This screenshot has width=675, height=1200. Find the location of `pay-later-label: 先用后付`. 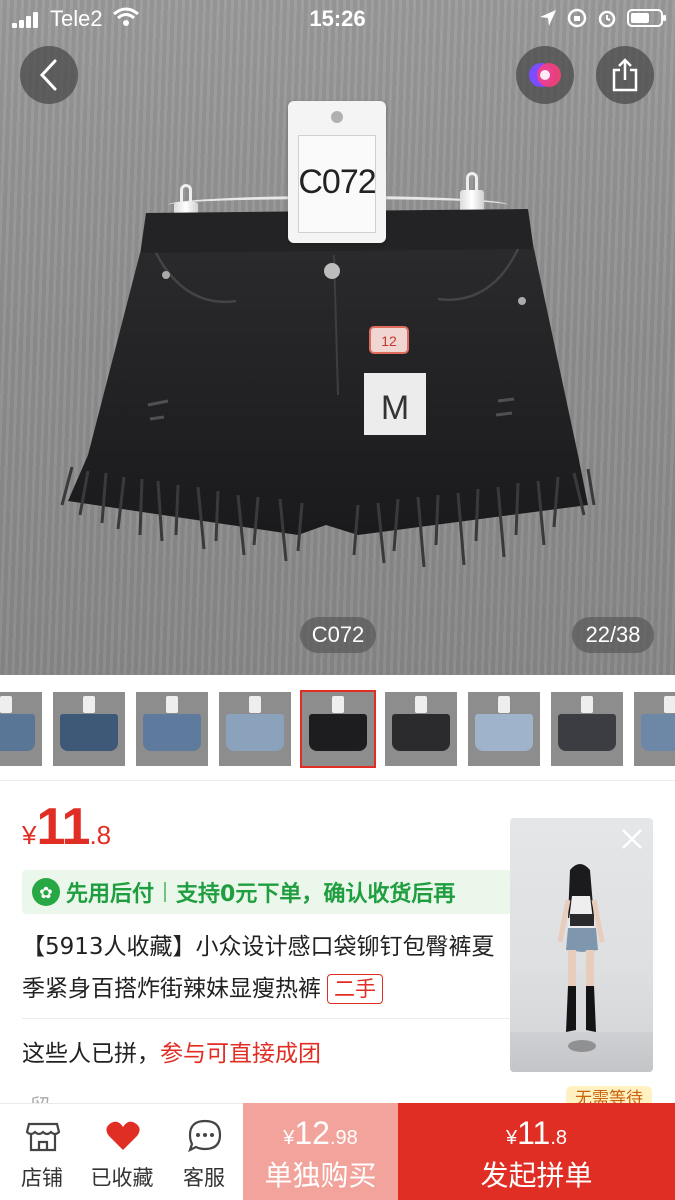

pay-later-label: 先用后付 is located at coordinates (110, 894).